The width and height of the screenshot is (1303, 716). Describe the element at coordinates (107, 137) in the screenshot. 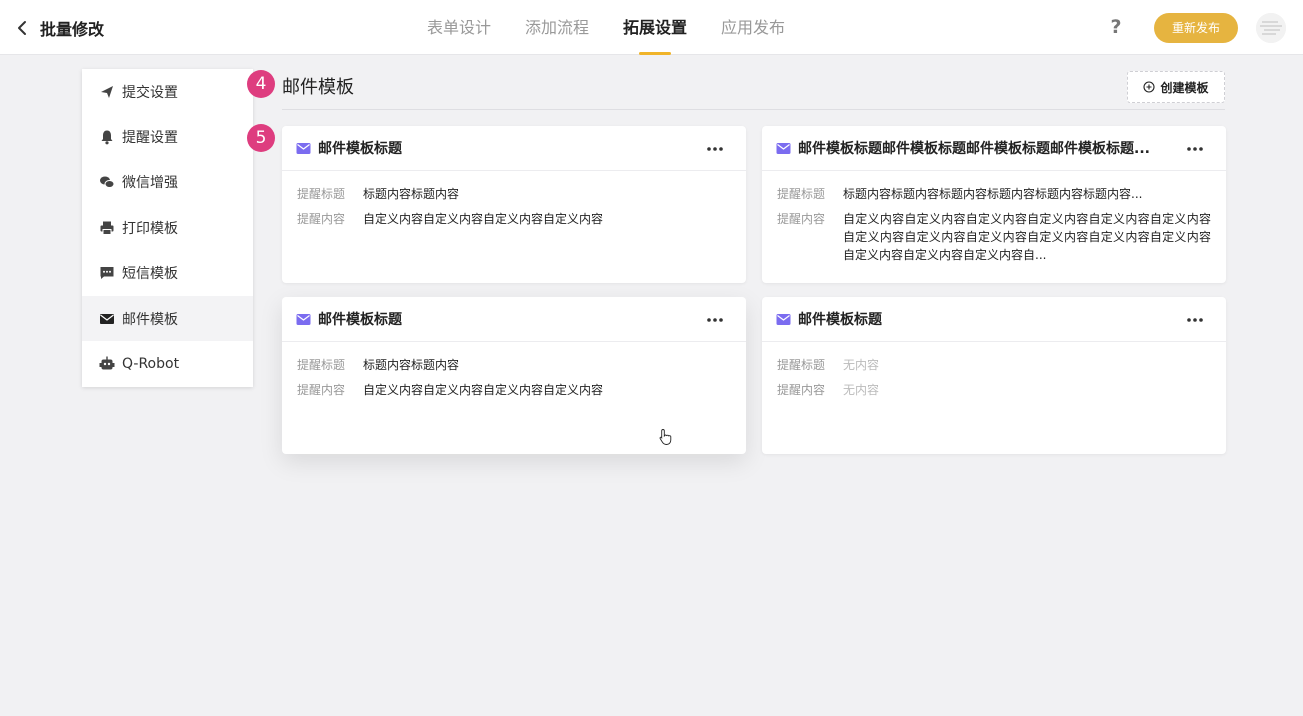

I see `bell-icon` at that location.